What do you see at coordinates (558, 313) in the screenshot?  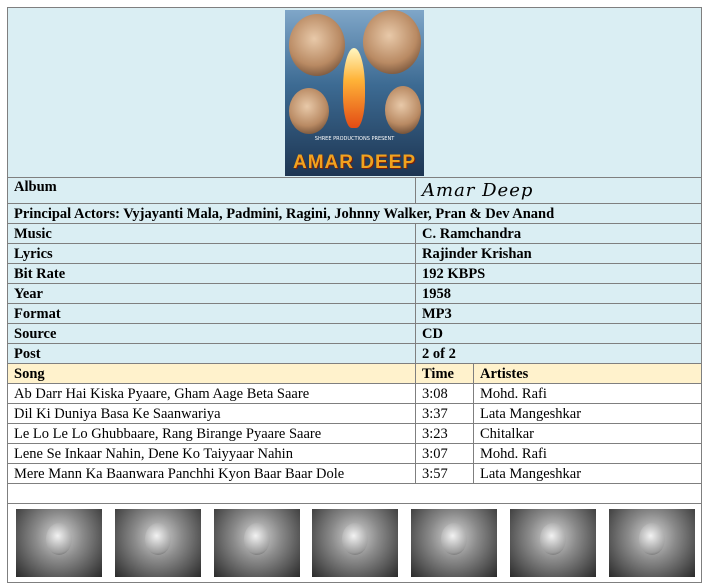 I see `info-value: MP3` at bounding box center [558, 313].